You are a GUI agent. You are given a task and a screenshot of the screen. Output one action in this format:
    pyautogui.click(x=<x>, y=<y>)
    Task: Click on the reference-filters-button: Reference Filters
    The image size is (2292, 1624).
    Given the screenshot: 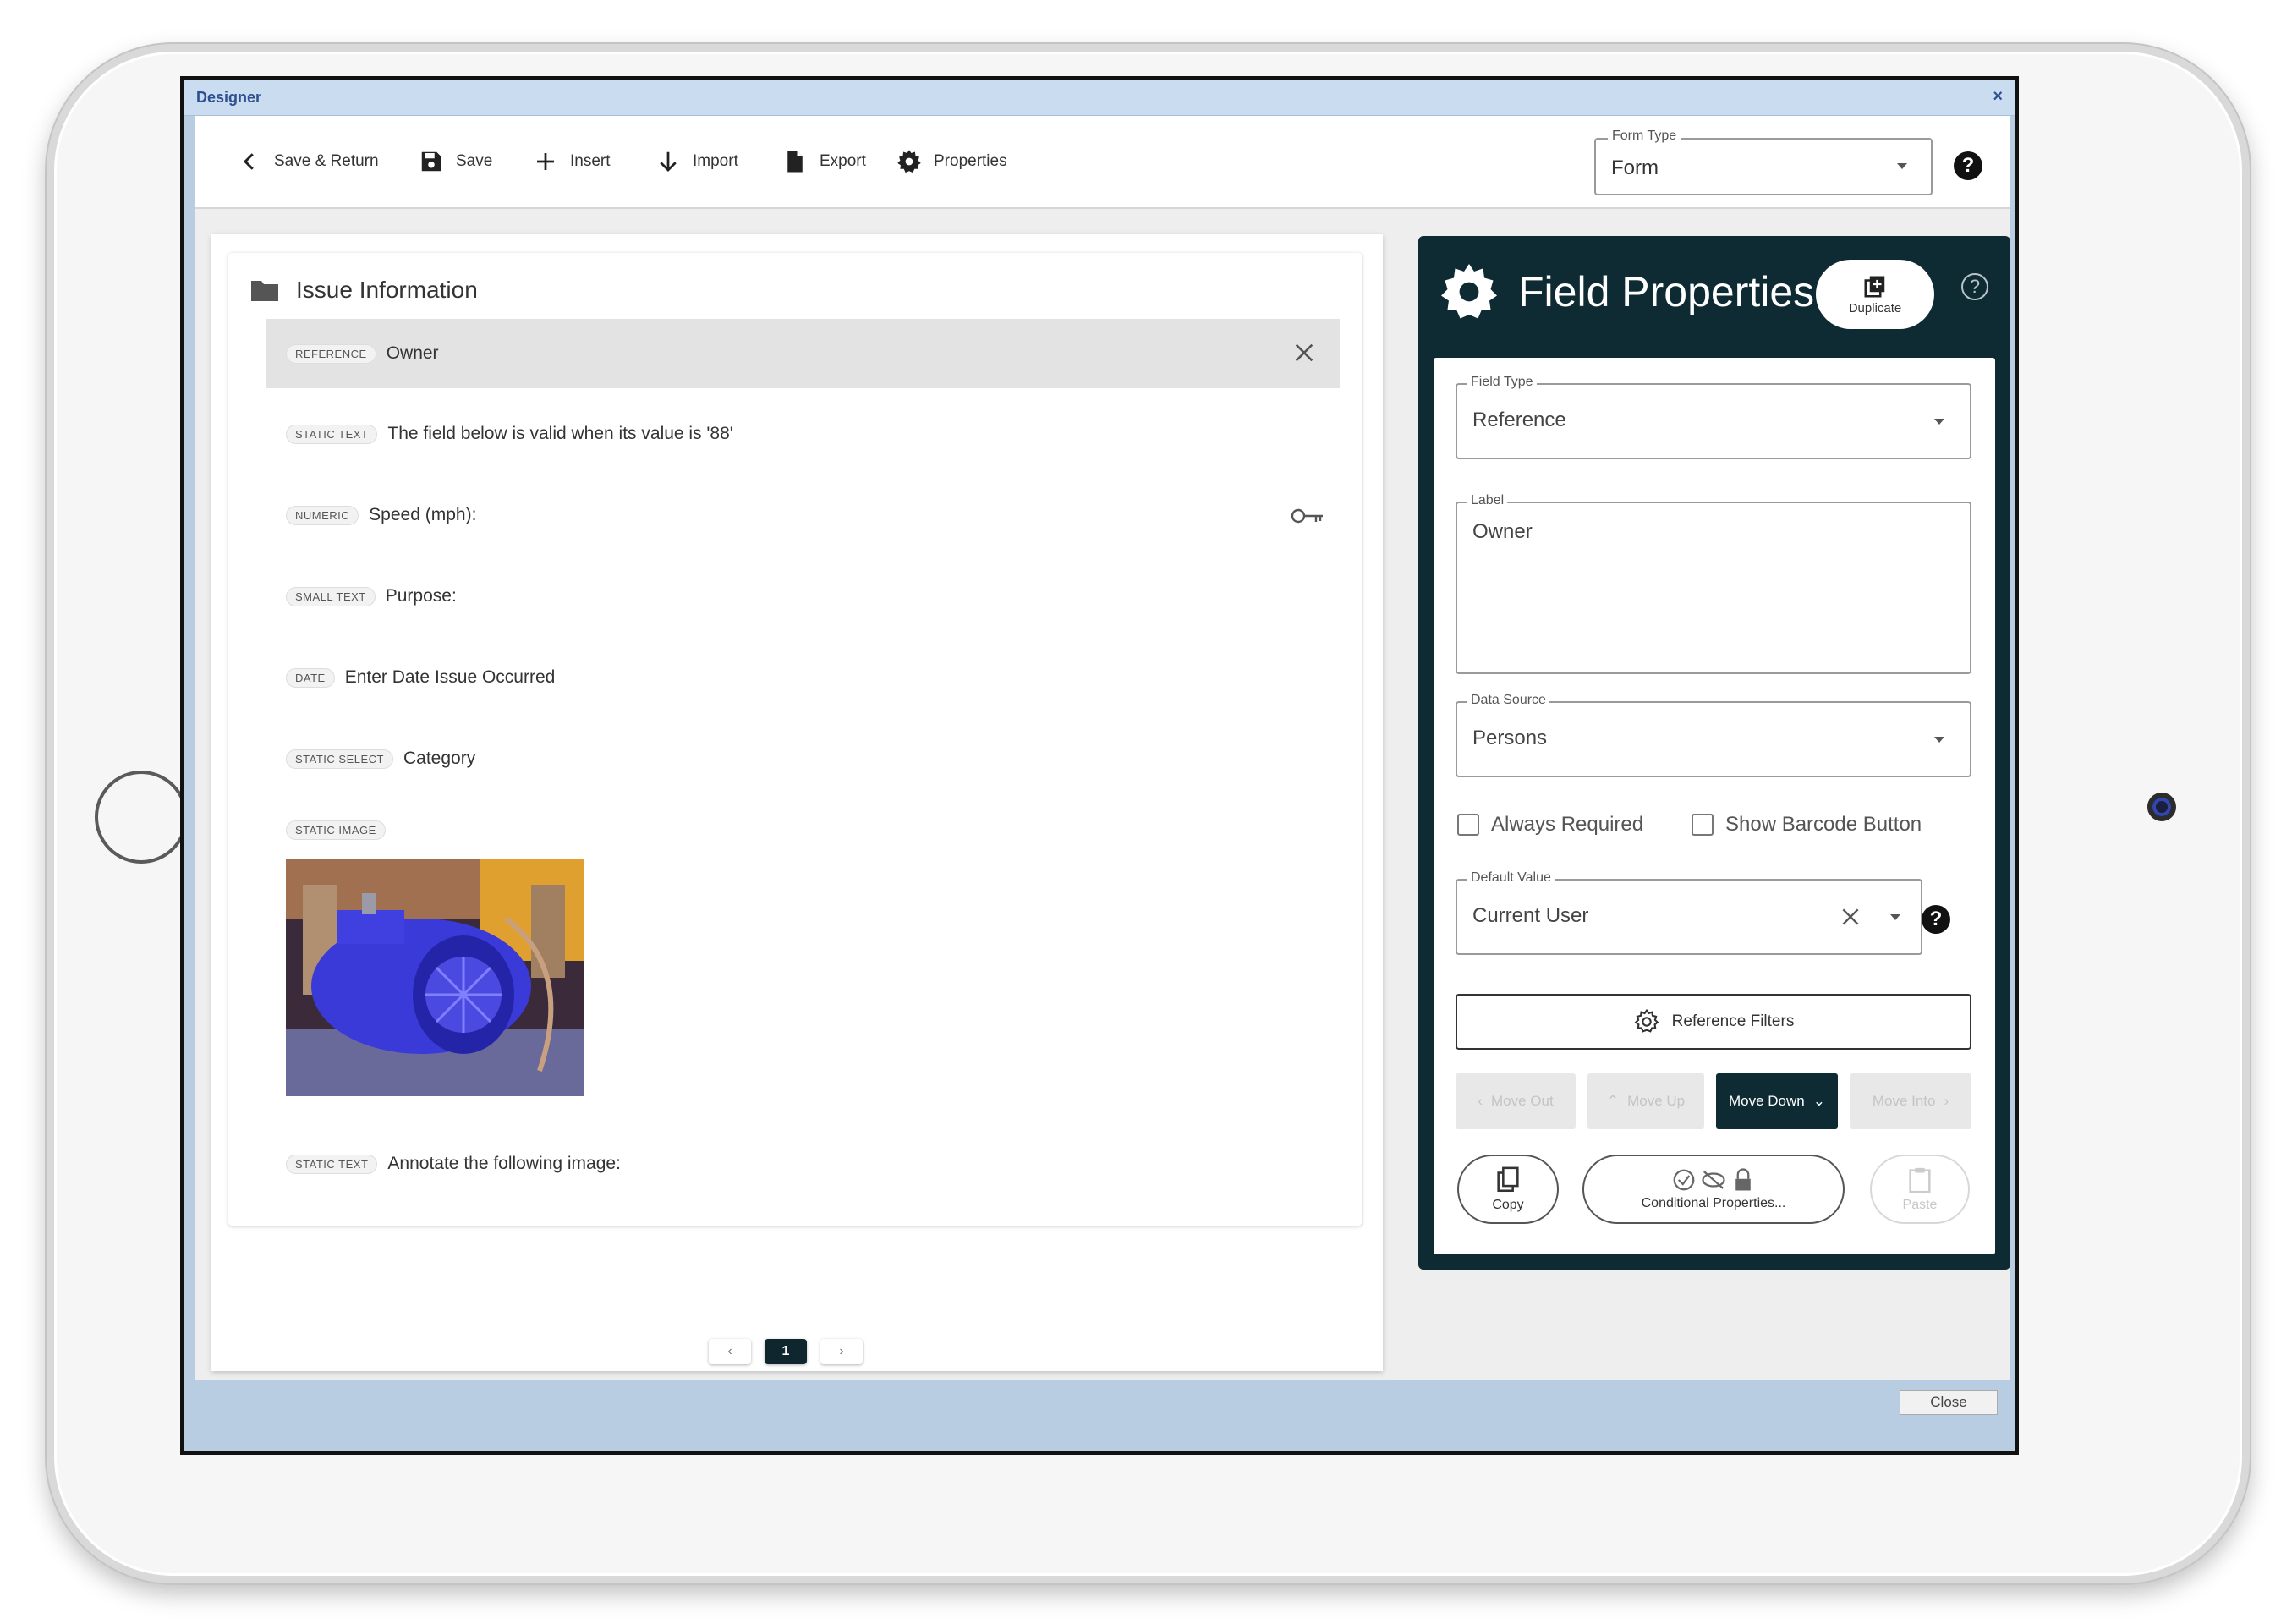 What is the action you would take?
    pyautogui.click(x=1713, y=1022)
    